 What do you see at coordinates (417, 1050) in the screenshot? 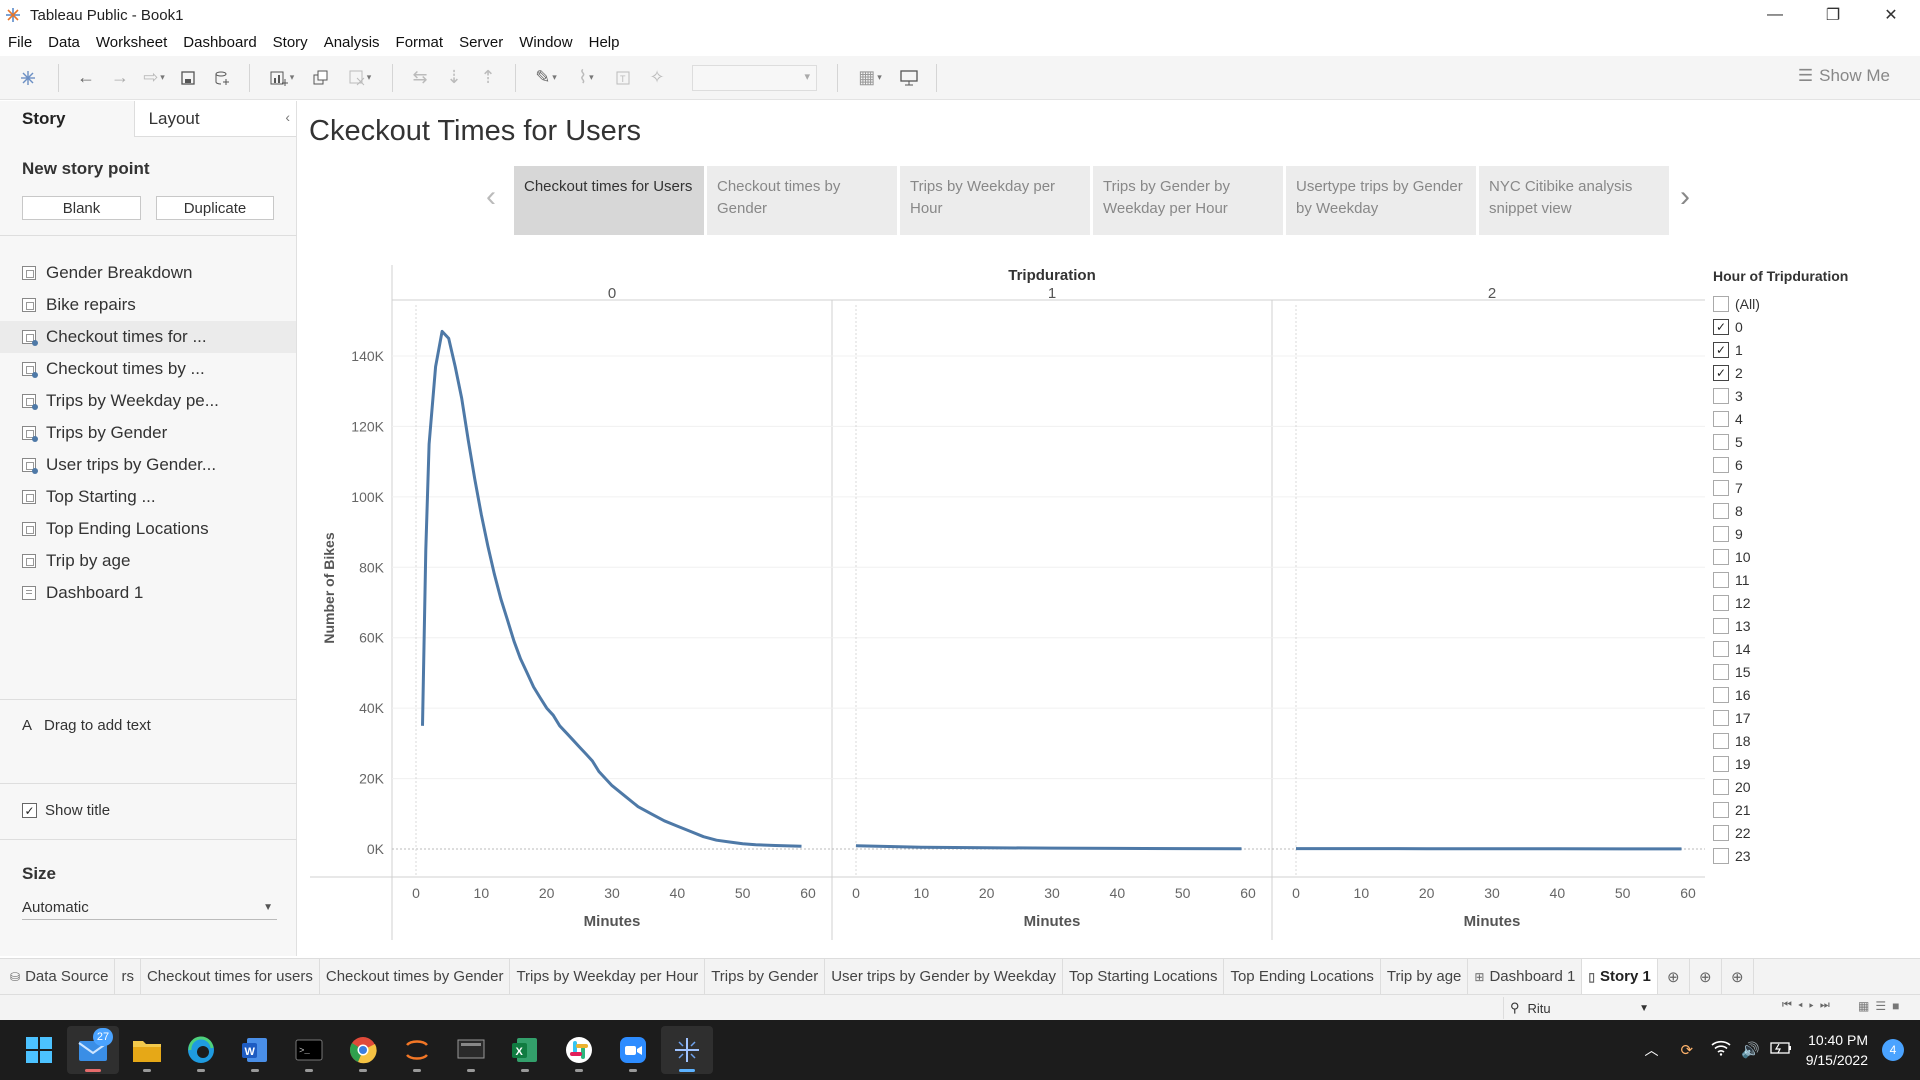
I see `jupyter-icon` at bounding box center [417, 1050].